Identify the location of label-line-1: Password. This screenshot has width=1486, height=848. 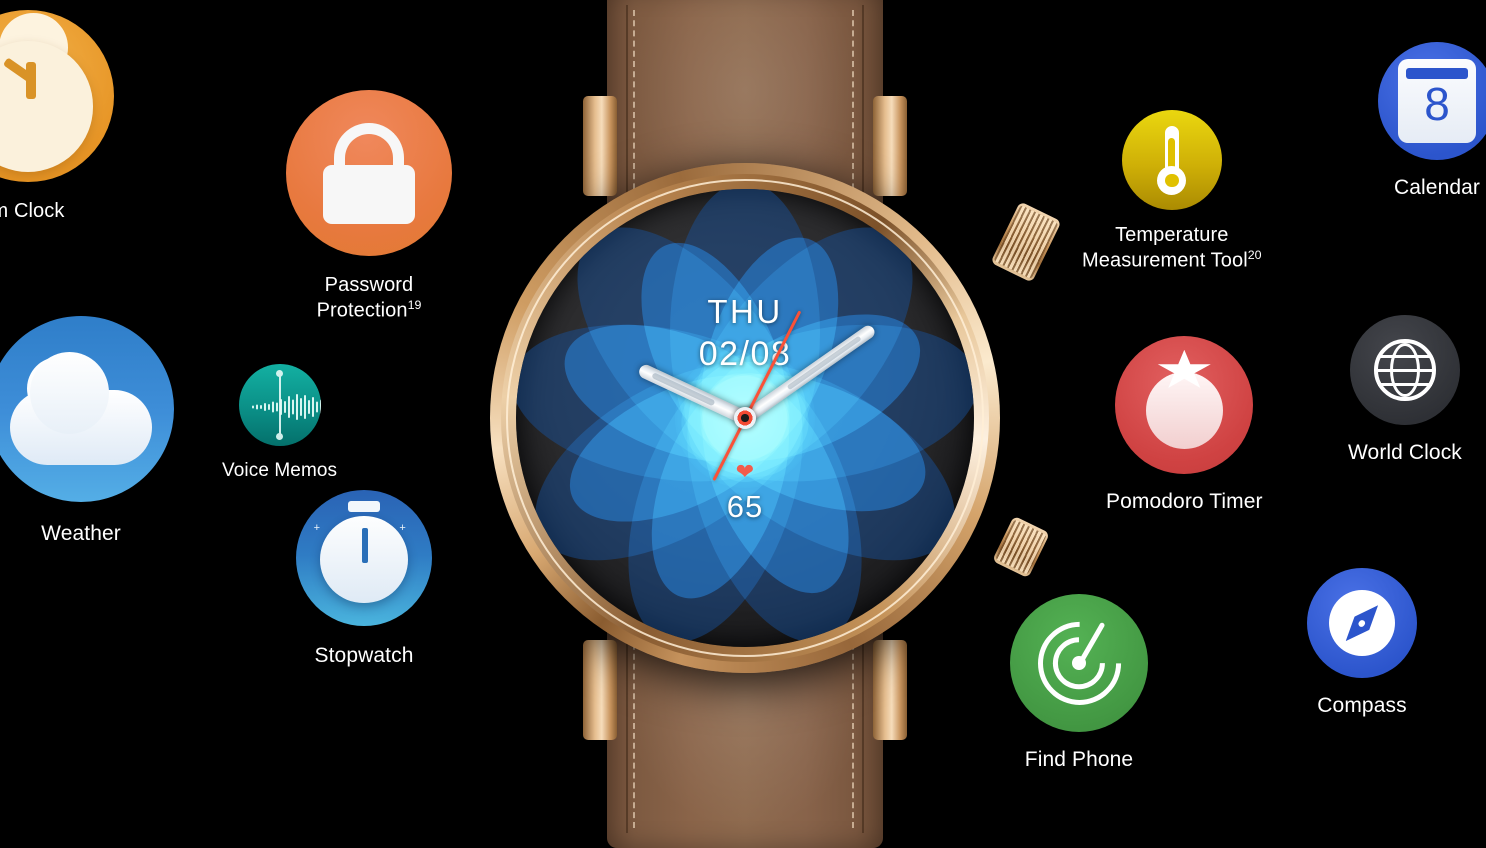
(369, 285).